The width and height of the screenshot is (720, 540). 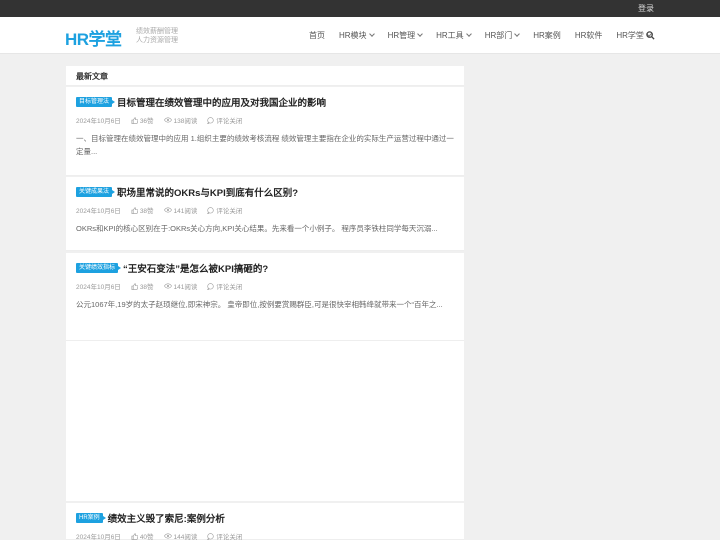 What do you see at coordinates (142, 535) in the screenshot?
I see `article-likes: 40赞` at bounding box center [142, 535].